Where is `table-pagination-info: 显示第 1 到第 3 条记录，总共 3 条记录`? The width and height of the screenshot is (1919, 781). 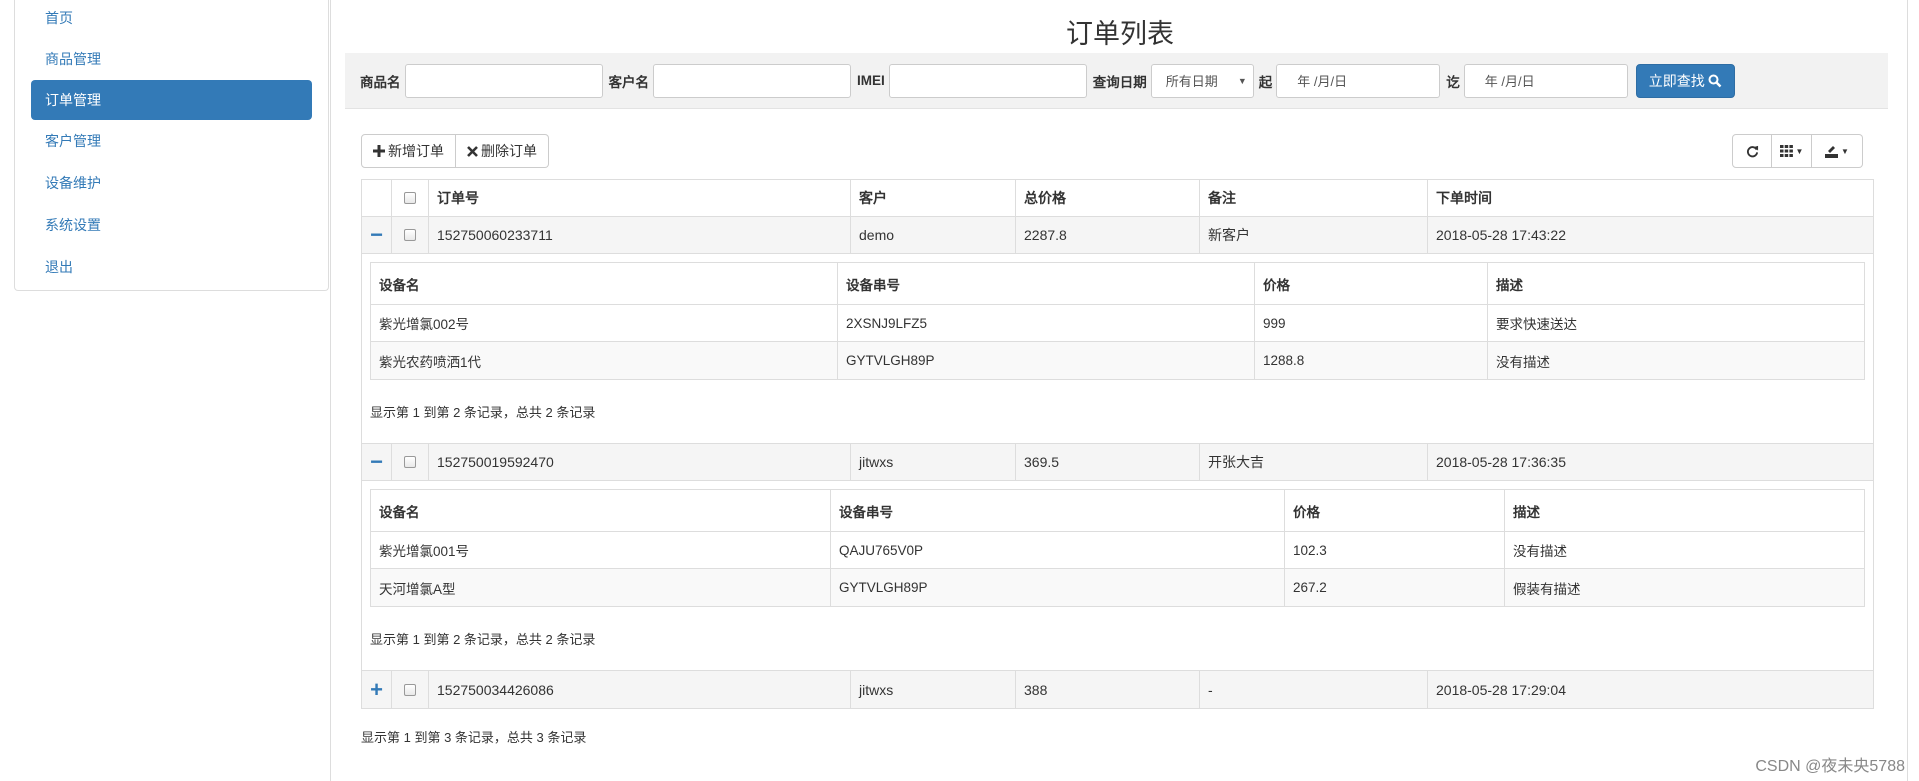
table-pagination-info: 显示第 1 到第 3 条记录，总共 3 条记录 is located at coordinates (474, 737).